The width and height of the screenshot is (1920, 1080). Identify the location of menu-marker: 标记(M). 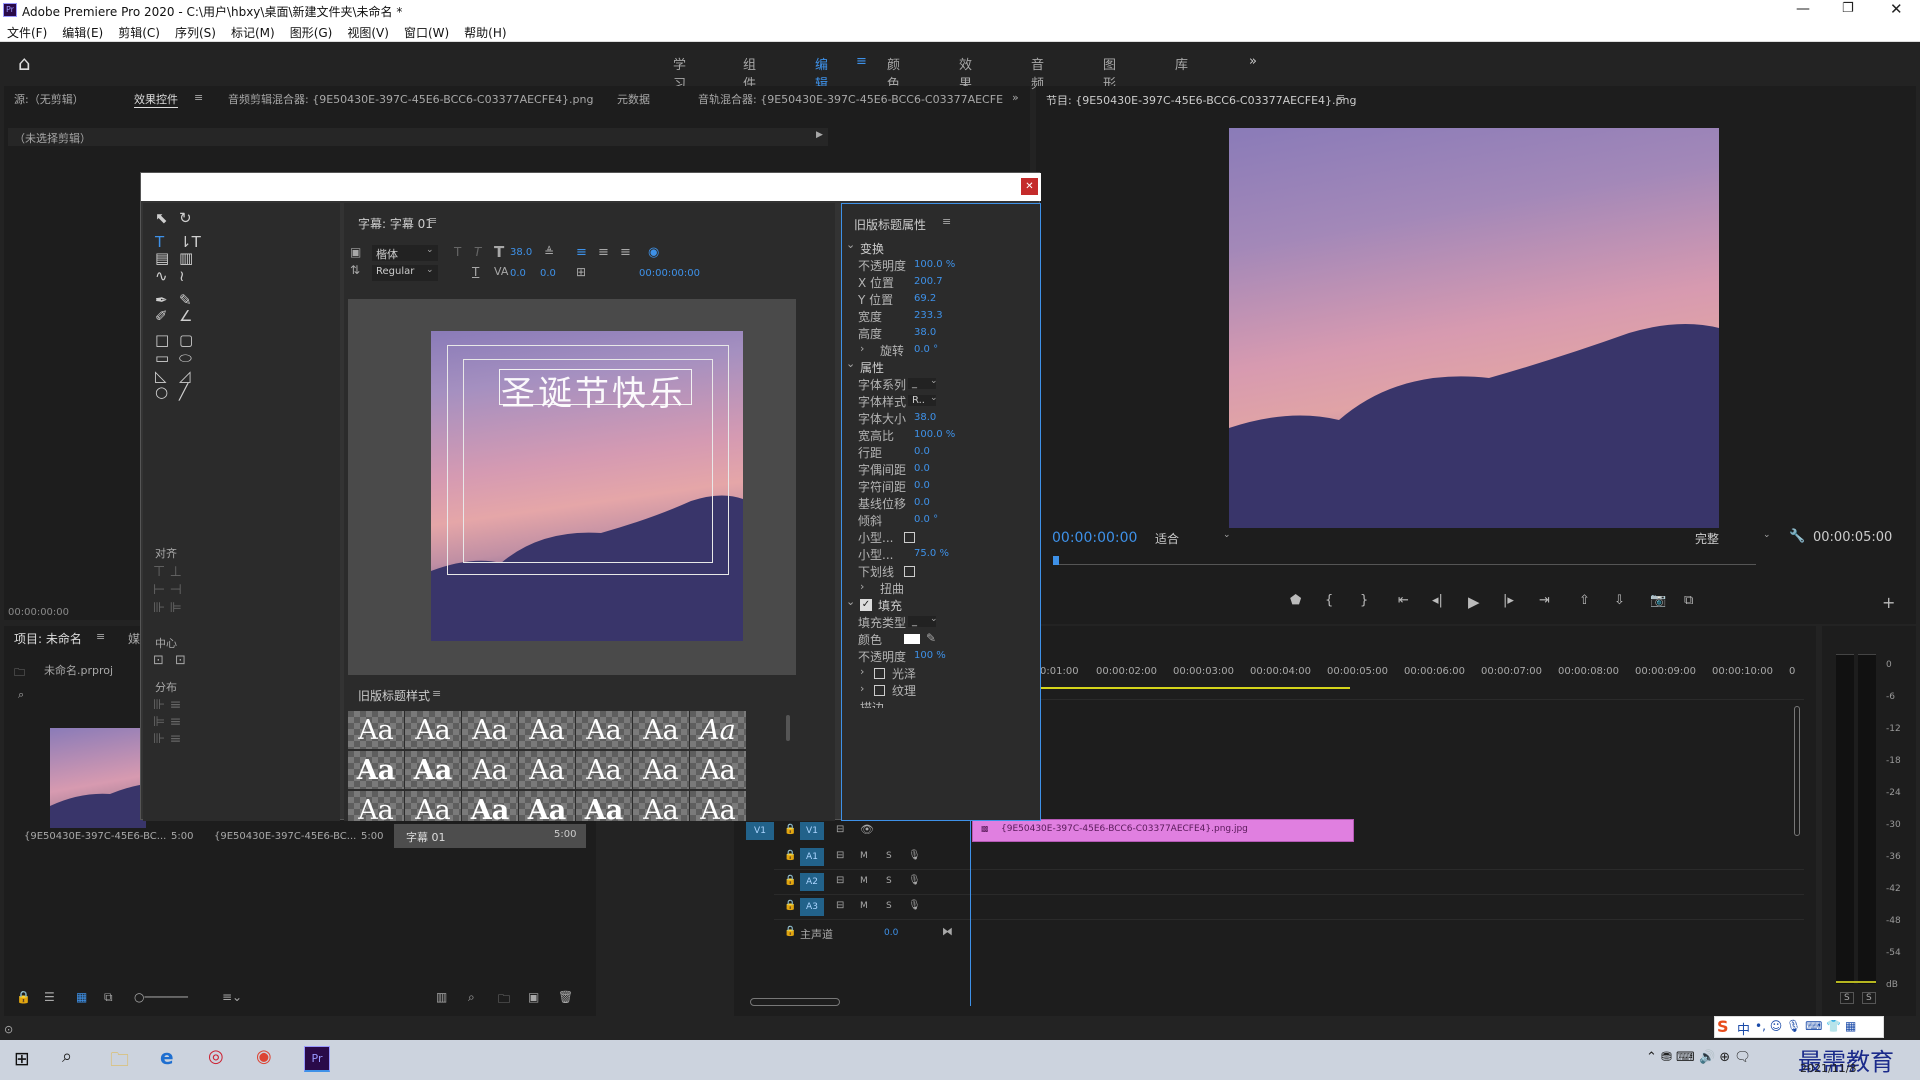
(253, 33).